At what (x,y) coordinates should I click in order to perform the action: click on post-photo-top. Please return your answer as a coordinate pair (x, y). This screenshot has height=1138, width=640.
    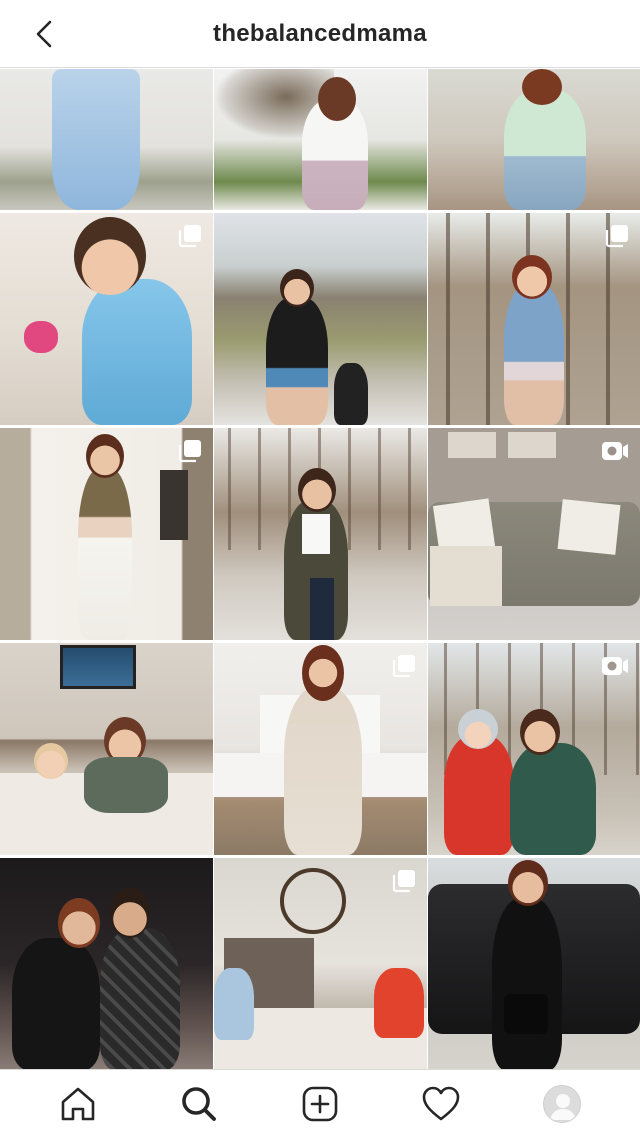
    Looking at the image, I should click on (316, 534).